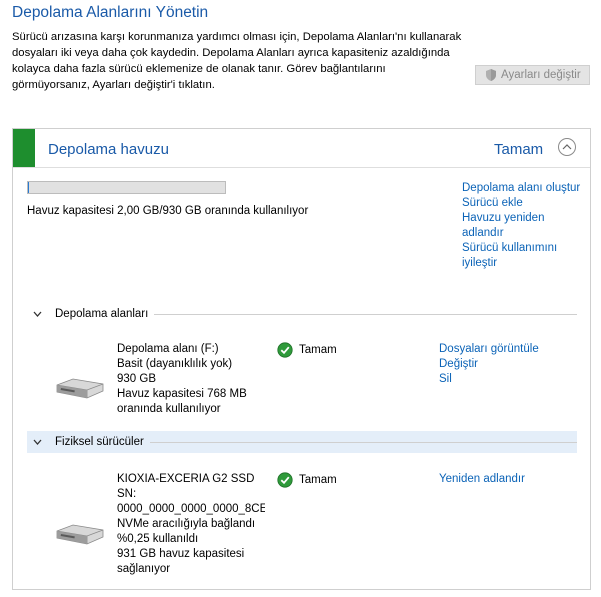 The height and width of the screenshot is (597, 601). What do you see at coordinates (318, 350) in the screenshot?
I see `storage-space-status-label: Tamam` at bounding box center [318, 350].